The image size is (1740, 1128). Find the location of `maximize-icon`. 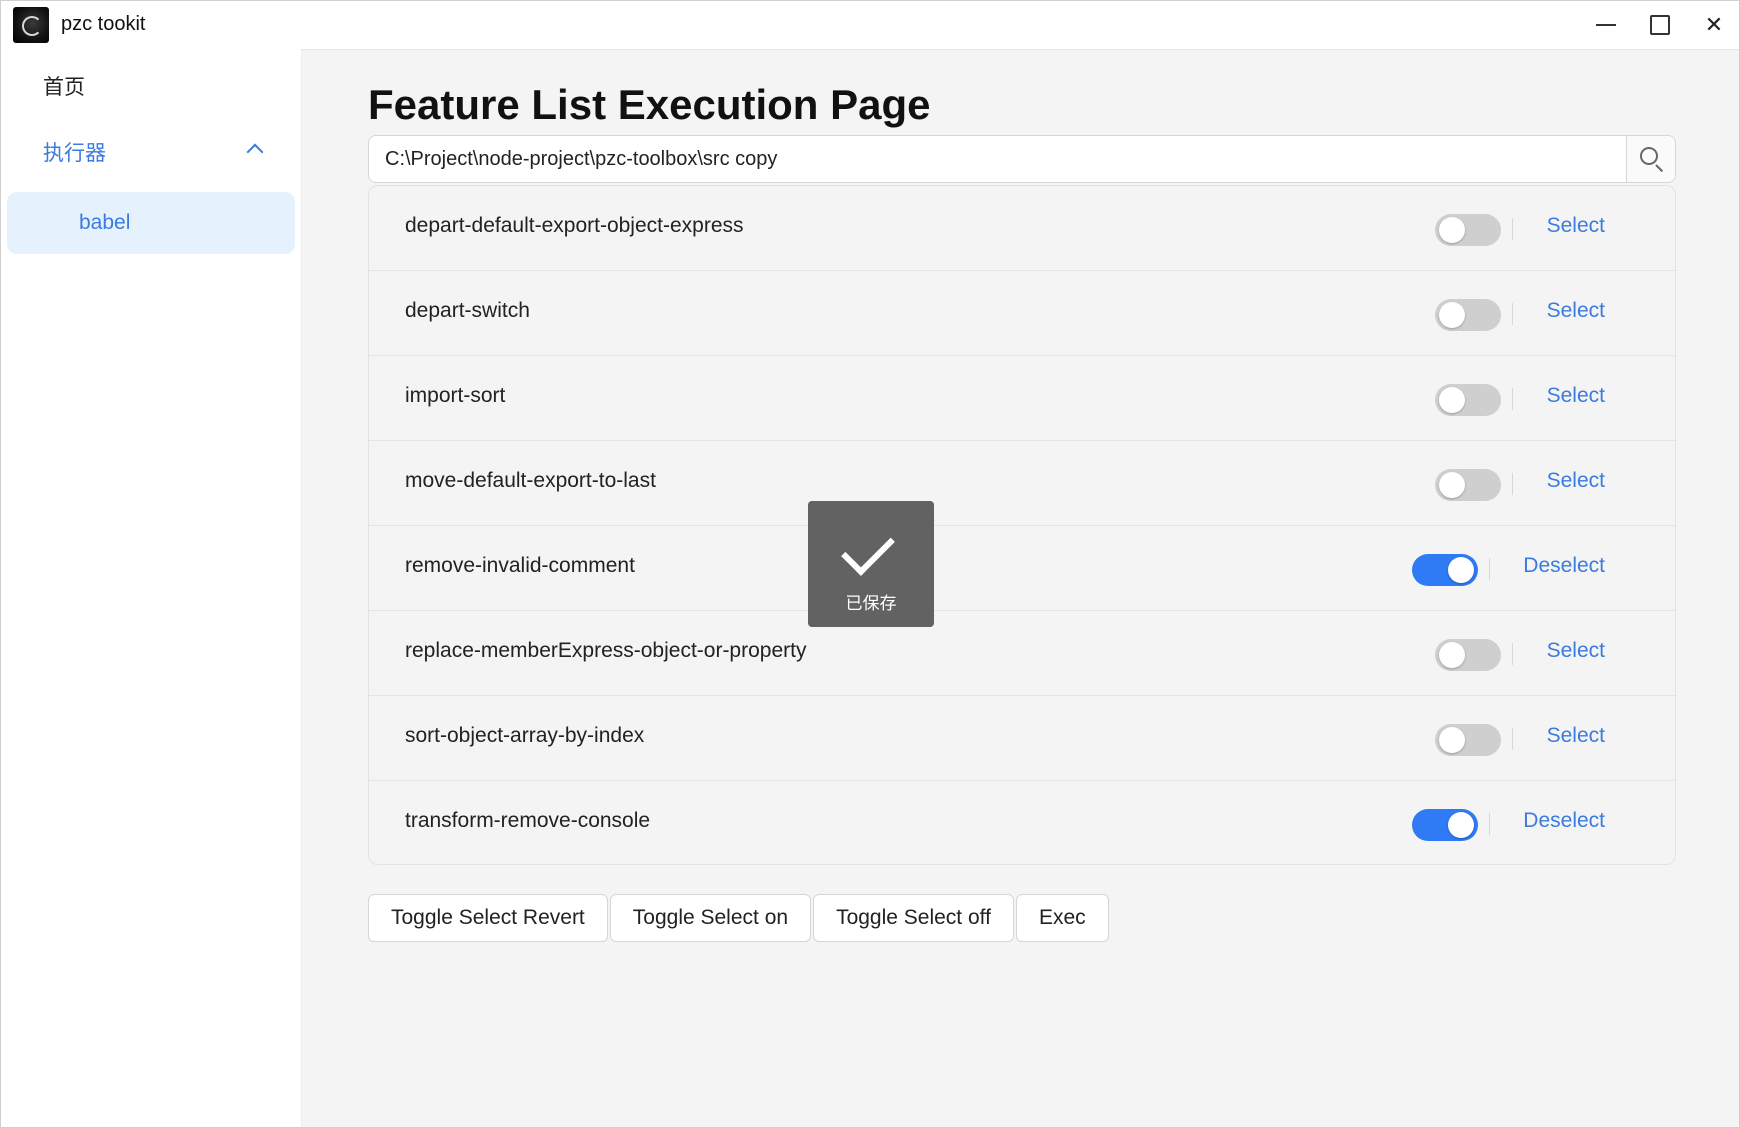

maximize-icon is located at coordinates (1660, 25).